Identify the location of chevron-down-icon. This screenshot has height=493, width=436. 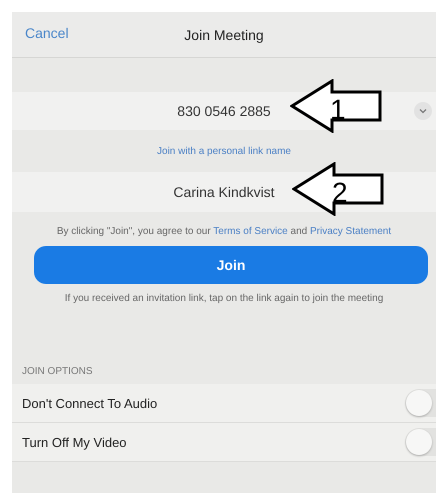
(423, 111).